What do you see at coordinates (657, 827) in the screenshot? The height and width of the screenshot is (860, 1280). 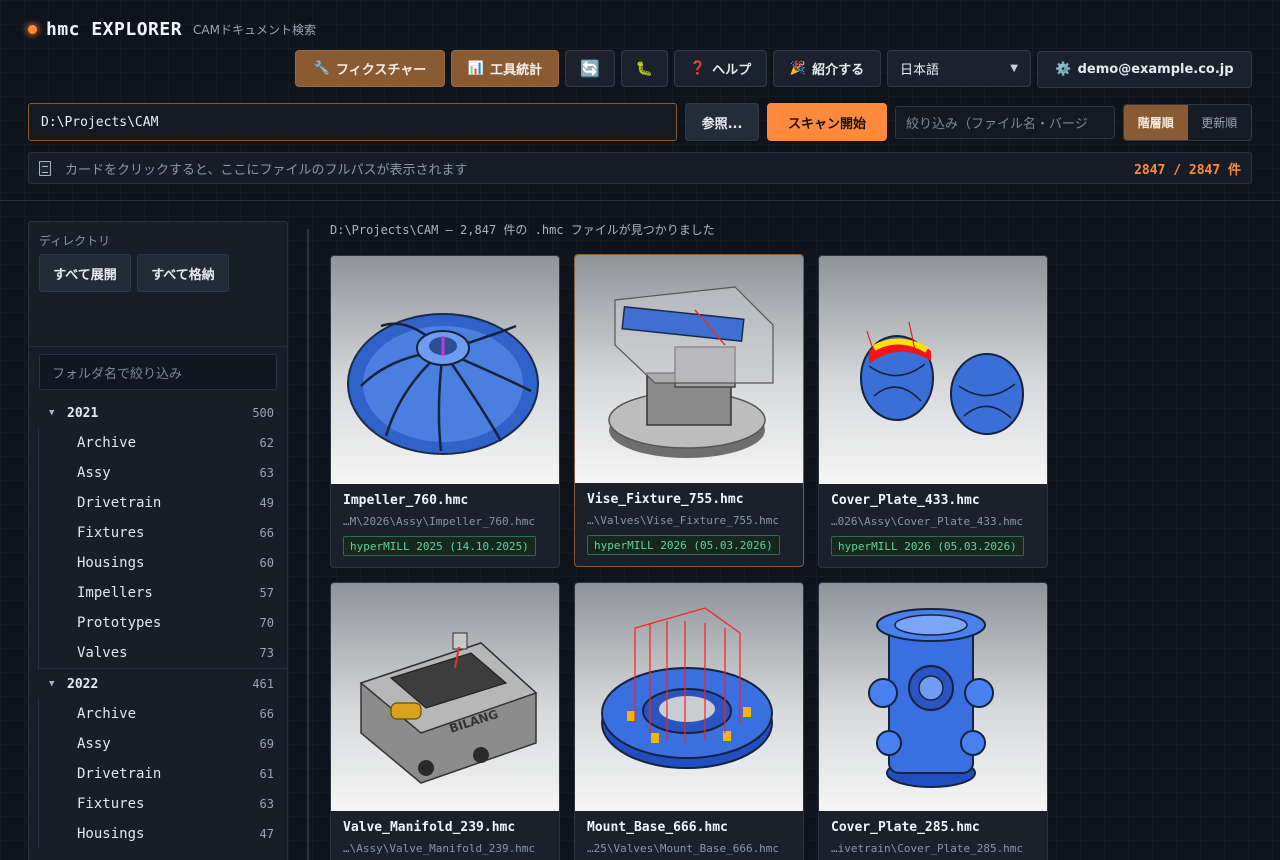 I see `card-file-name: Mount_Base_666.hmc` at bounding box center [657, 827].